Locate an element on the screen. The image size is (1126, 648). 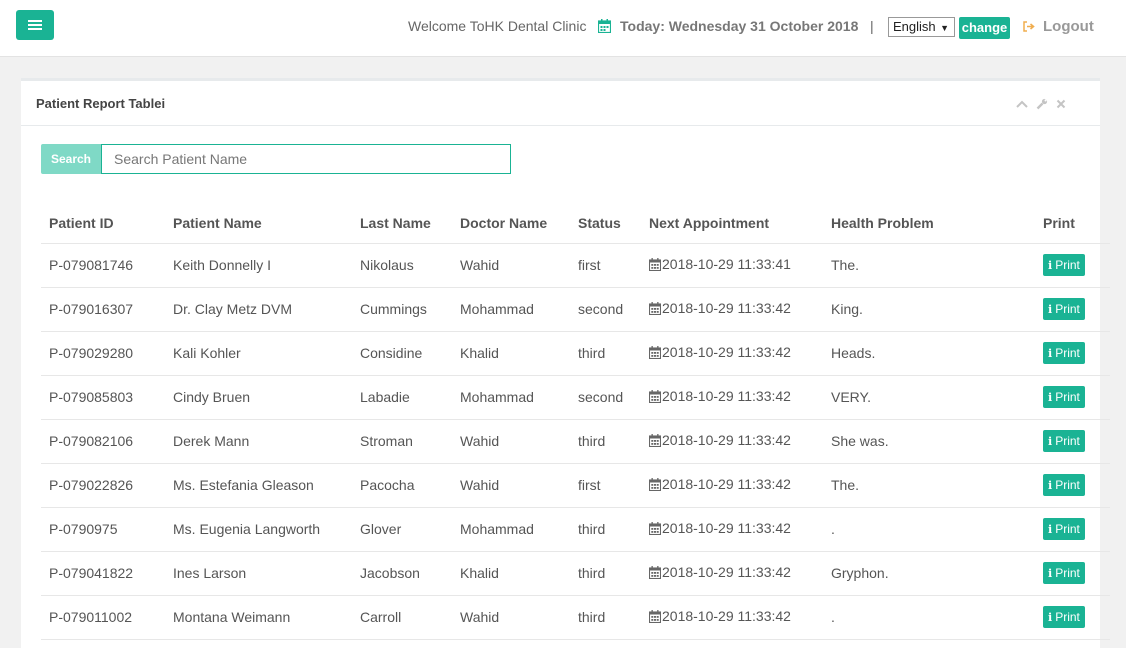
col-status: Status is located at coordinates (605, 223).